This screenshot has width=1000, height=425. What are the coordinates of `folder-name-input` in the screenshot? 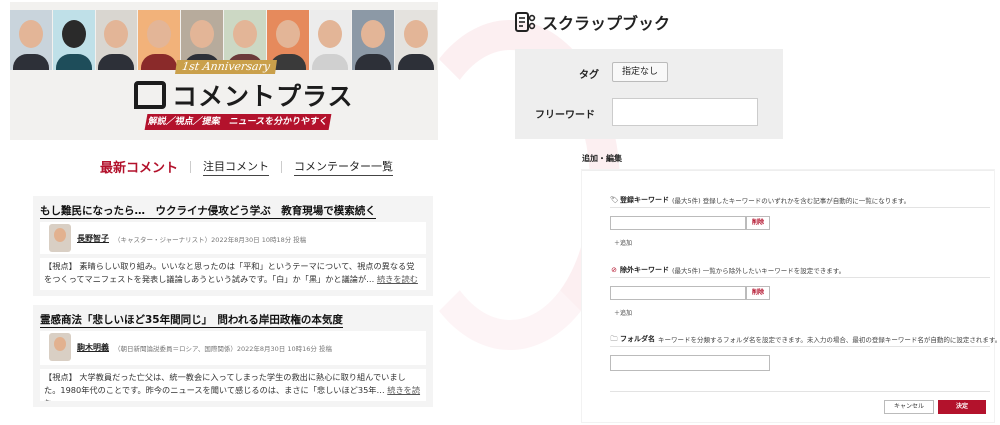 It's located at (690, 363).